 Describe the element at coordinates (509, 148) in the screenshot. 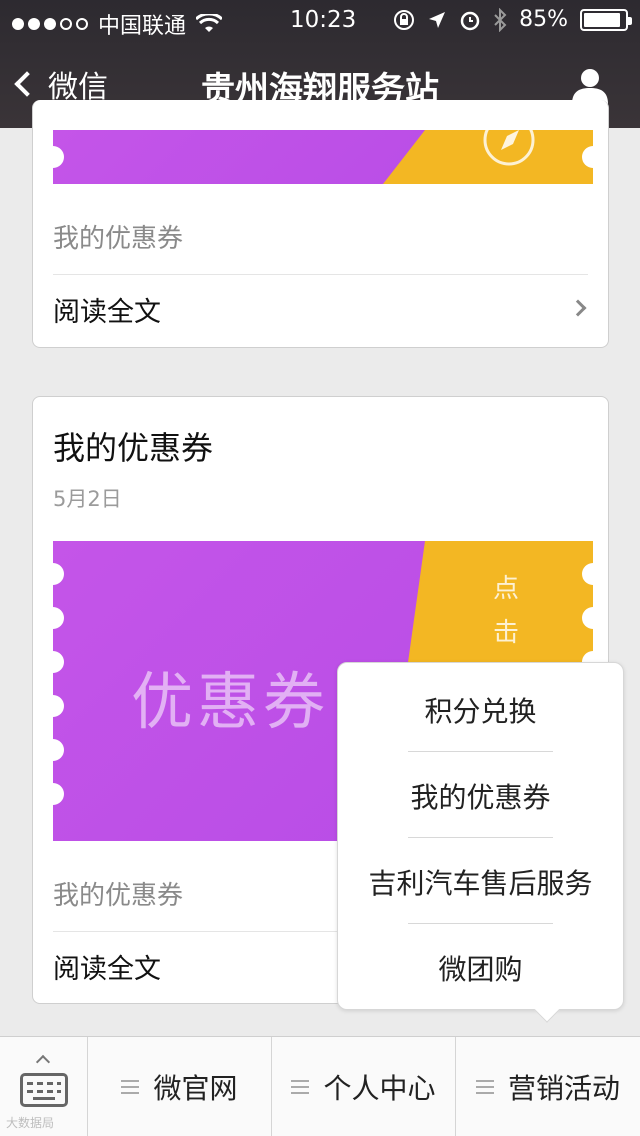

I see `compass-icon` at that location.